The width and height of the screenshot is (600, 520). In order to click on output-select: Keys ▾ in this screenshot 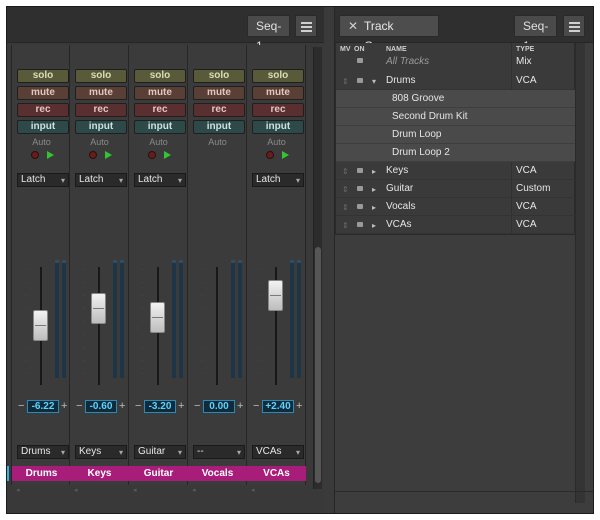, I will do `click(101, 452)`.